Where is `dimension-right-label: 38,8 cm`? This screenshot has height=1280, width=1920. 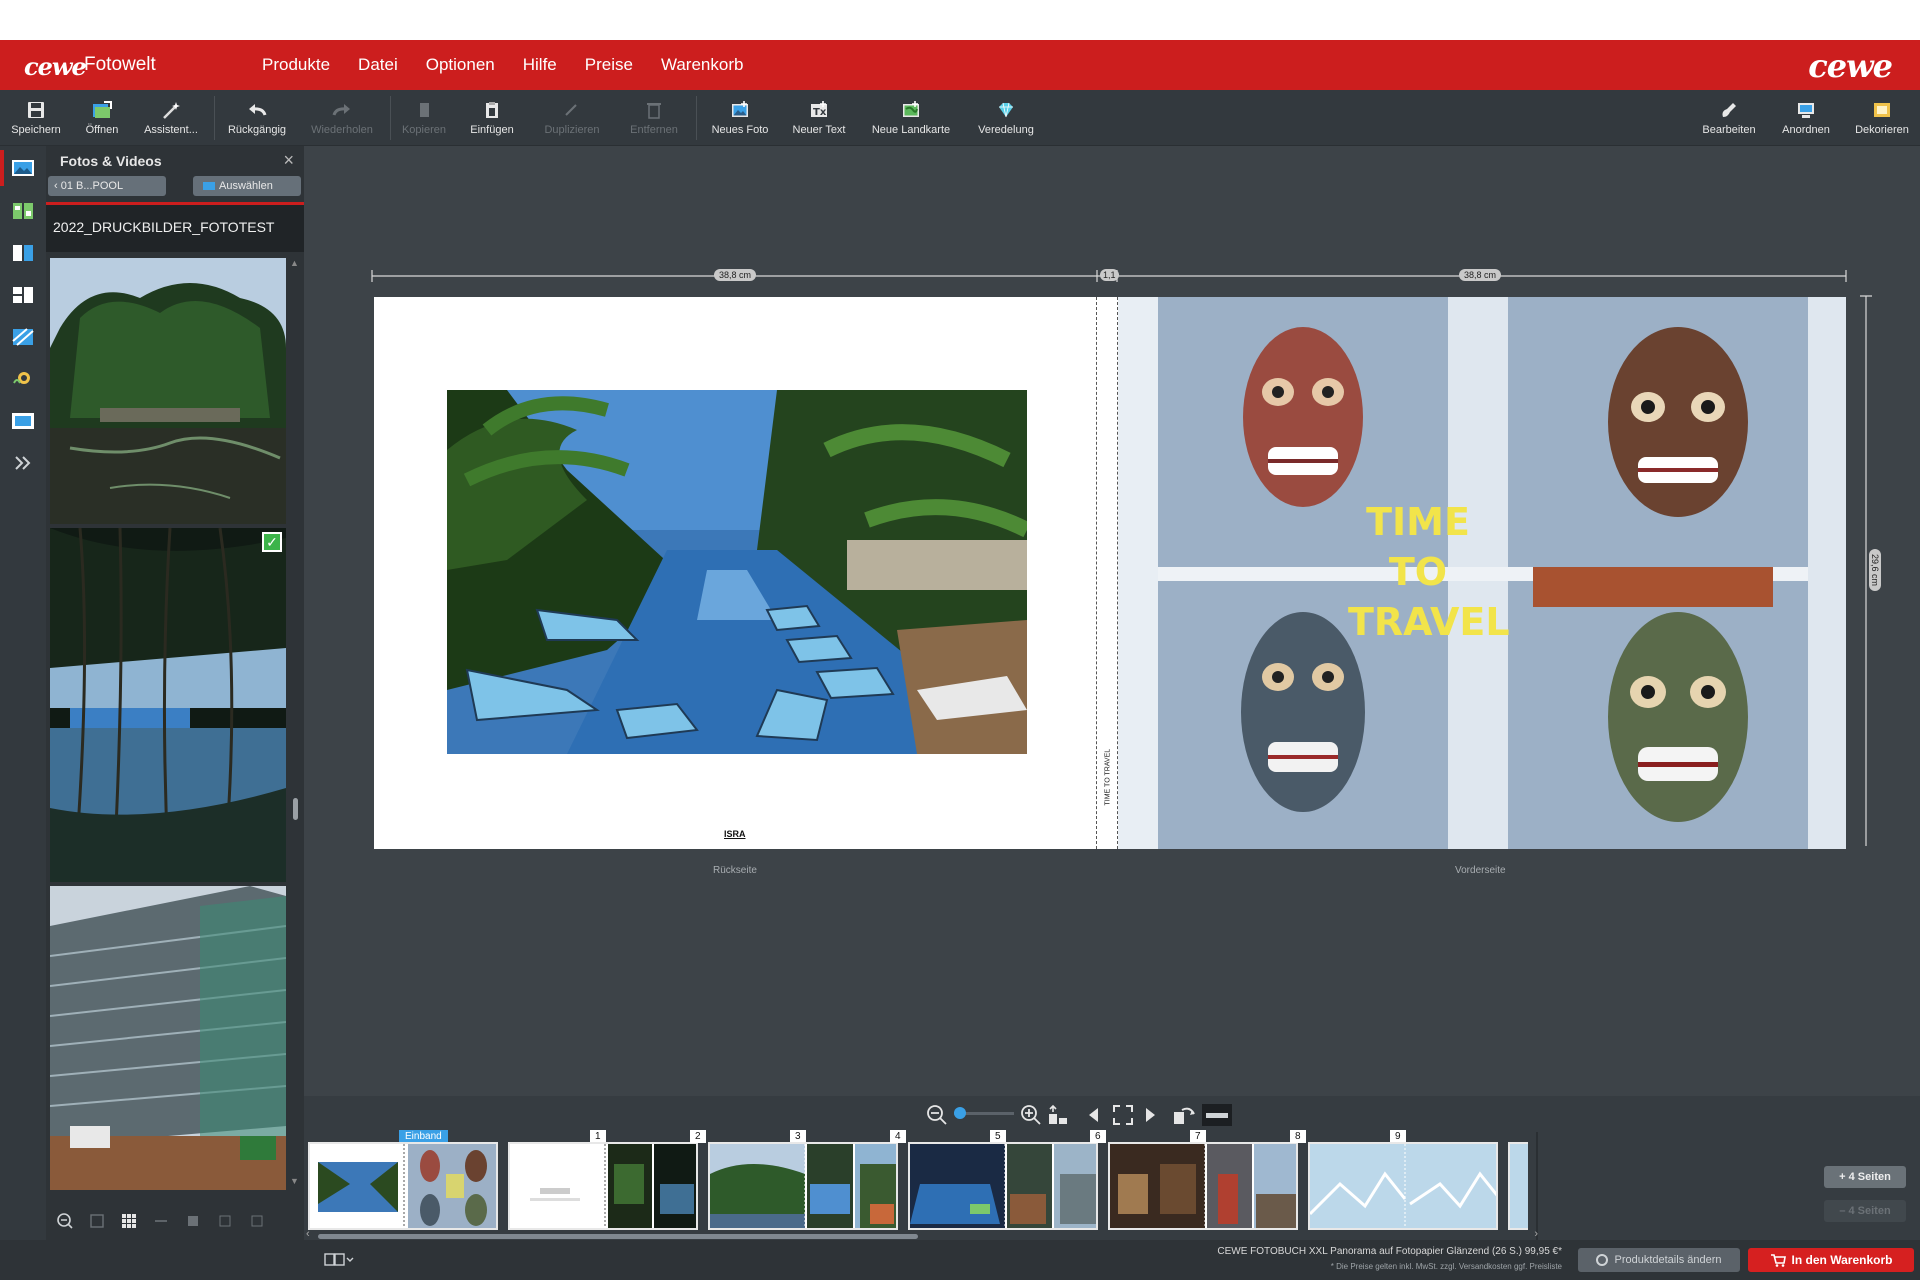
dimension-right-label: 38,8 cm is located at coordinates (1480, 275).